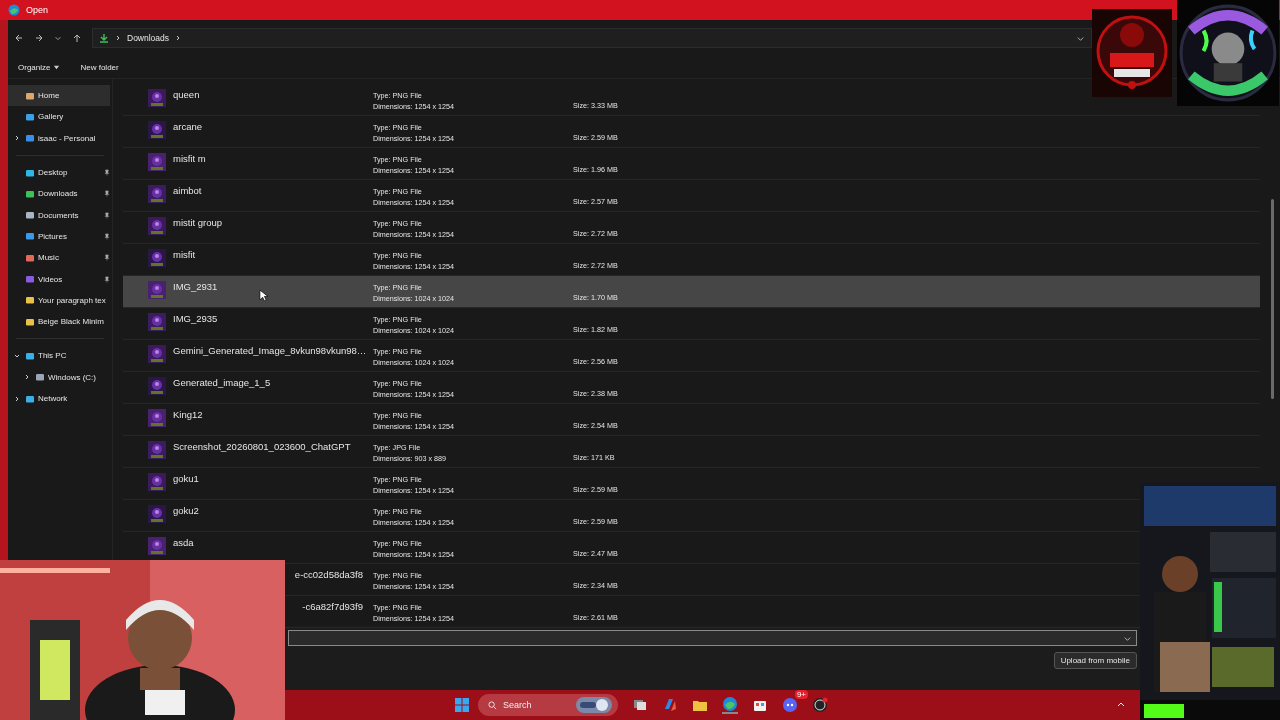  What do you see at coordinates (332, 606) in the screenshot?
I see `file-name: -c6a82f7d93f9` at bounding box center [332, 606].